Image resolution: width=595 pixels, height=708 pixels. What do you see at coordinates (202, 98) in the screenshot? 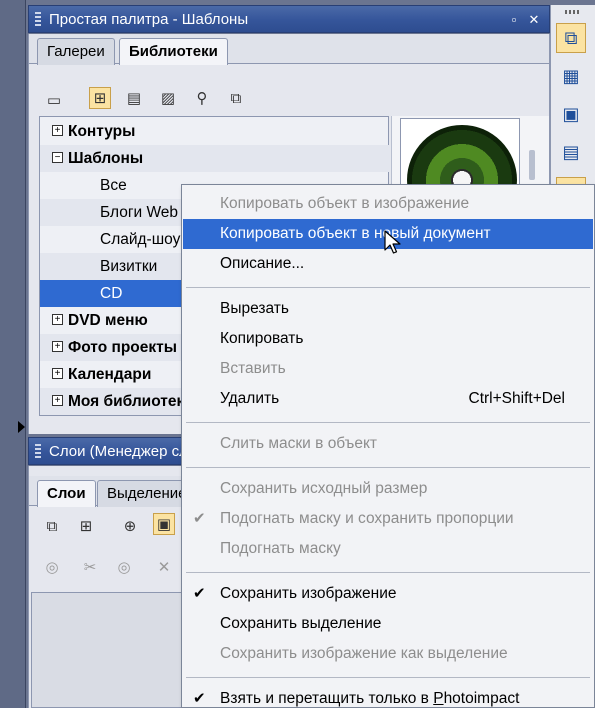
I see `search-icon: ⚲` at bounding box center [202, 98].